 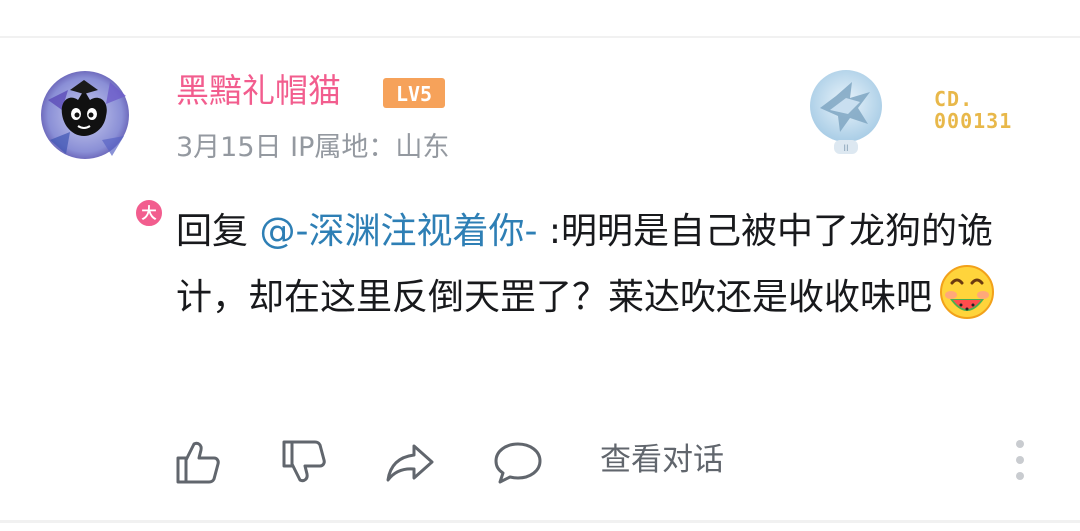 What do you see at coordinates (845, 149) in the screenshot?
I see `svg-text: II` at bounding box center [845, 149].